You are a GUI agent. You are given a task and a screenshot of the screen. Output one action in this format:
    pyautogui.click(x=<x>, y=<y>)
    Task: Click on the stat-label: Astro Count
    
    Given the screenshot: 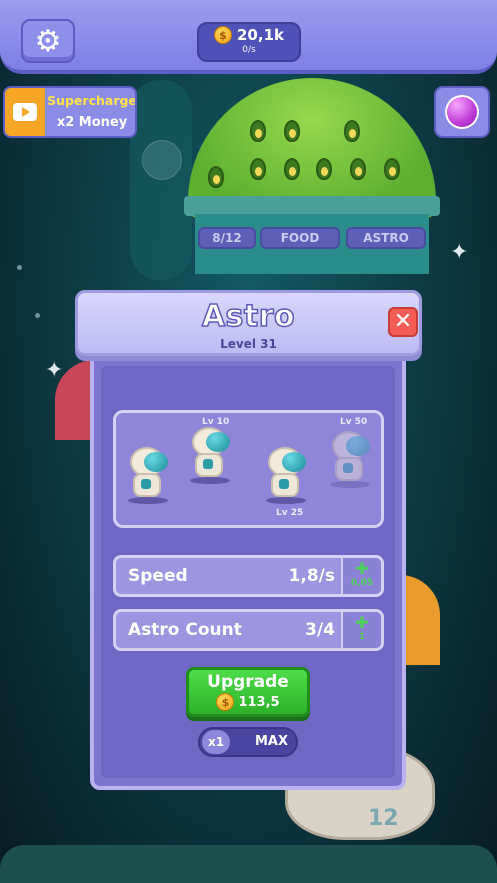 What is the action you would take?
    pyautogui.click(x=185, y=630)
    